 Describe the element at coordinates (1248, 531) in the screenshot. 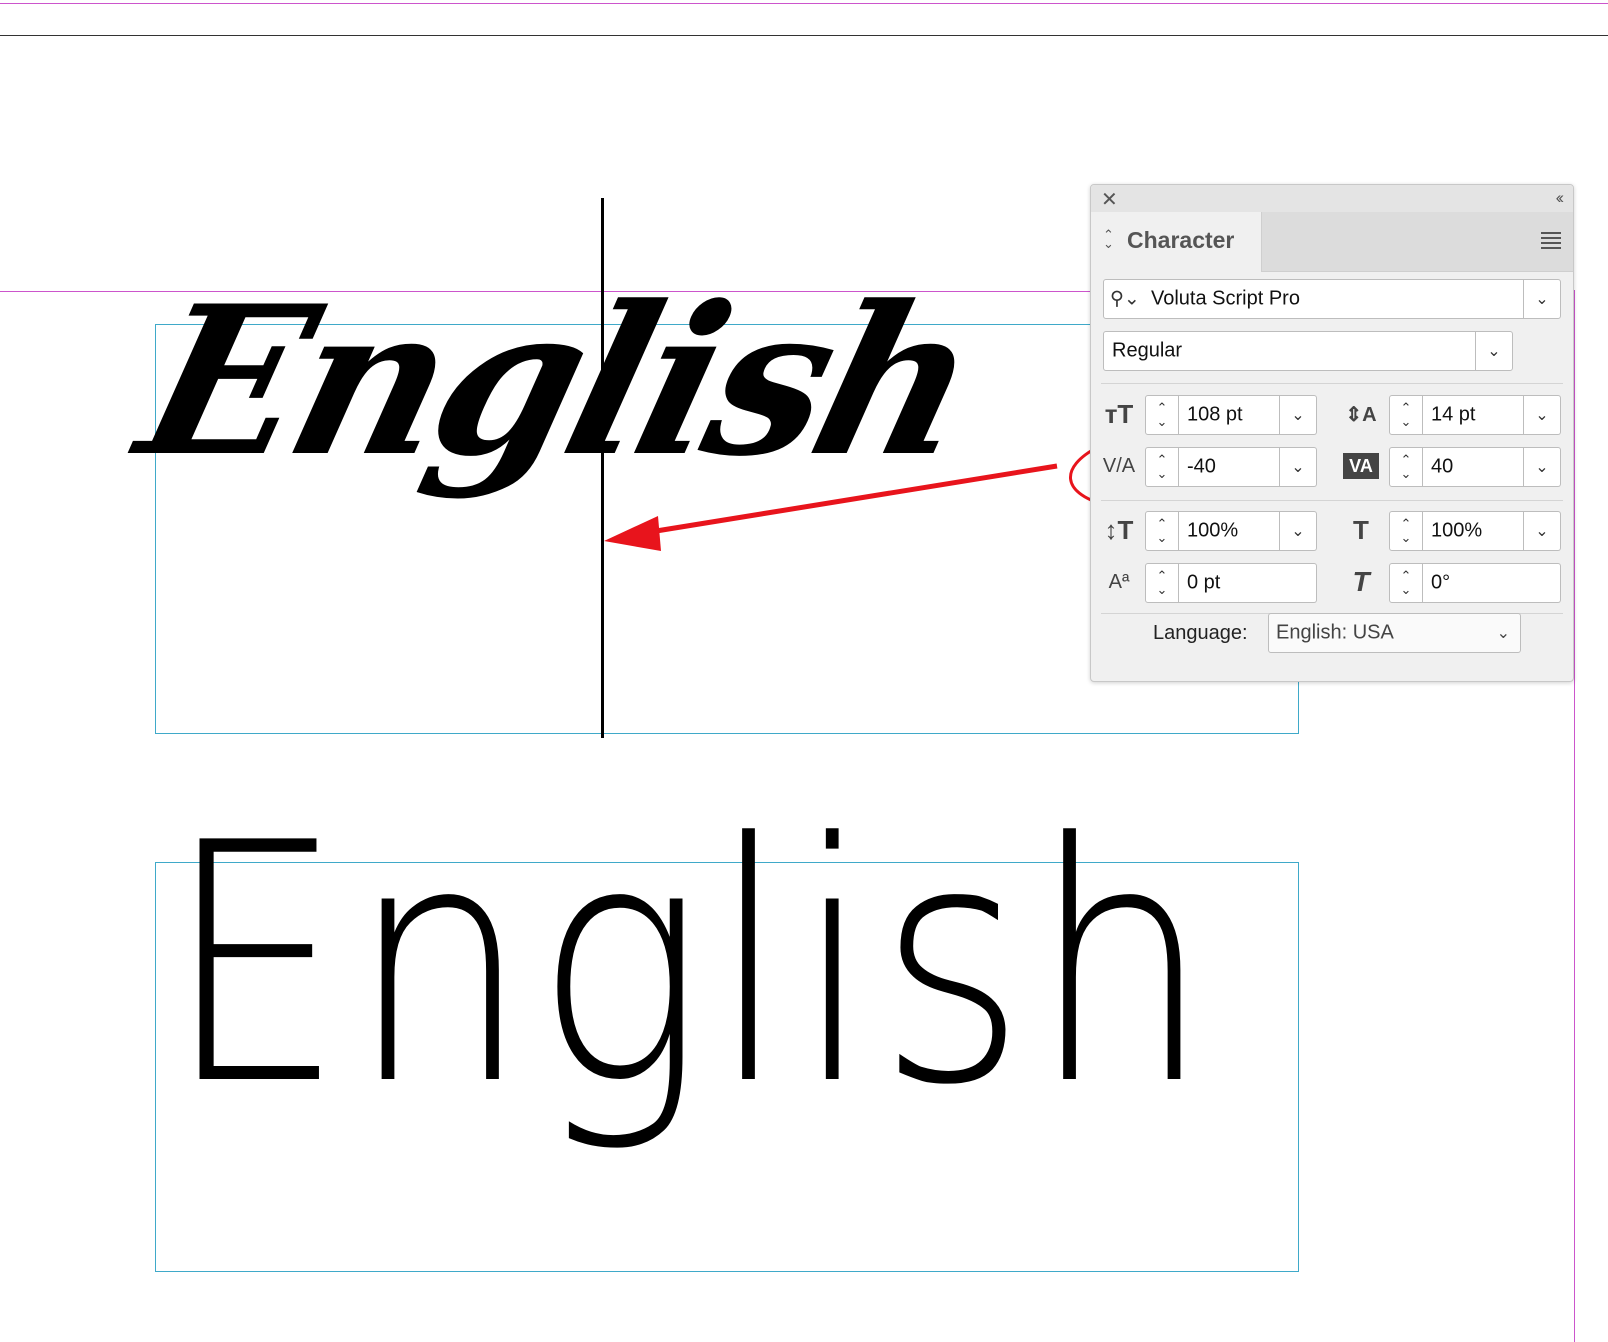

I see `vertical-scale-field: 100% ⌄` at that location.